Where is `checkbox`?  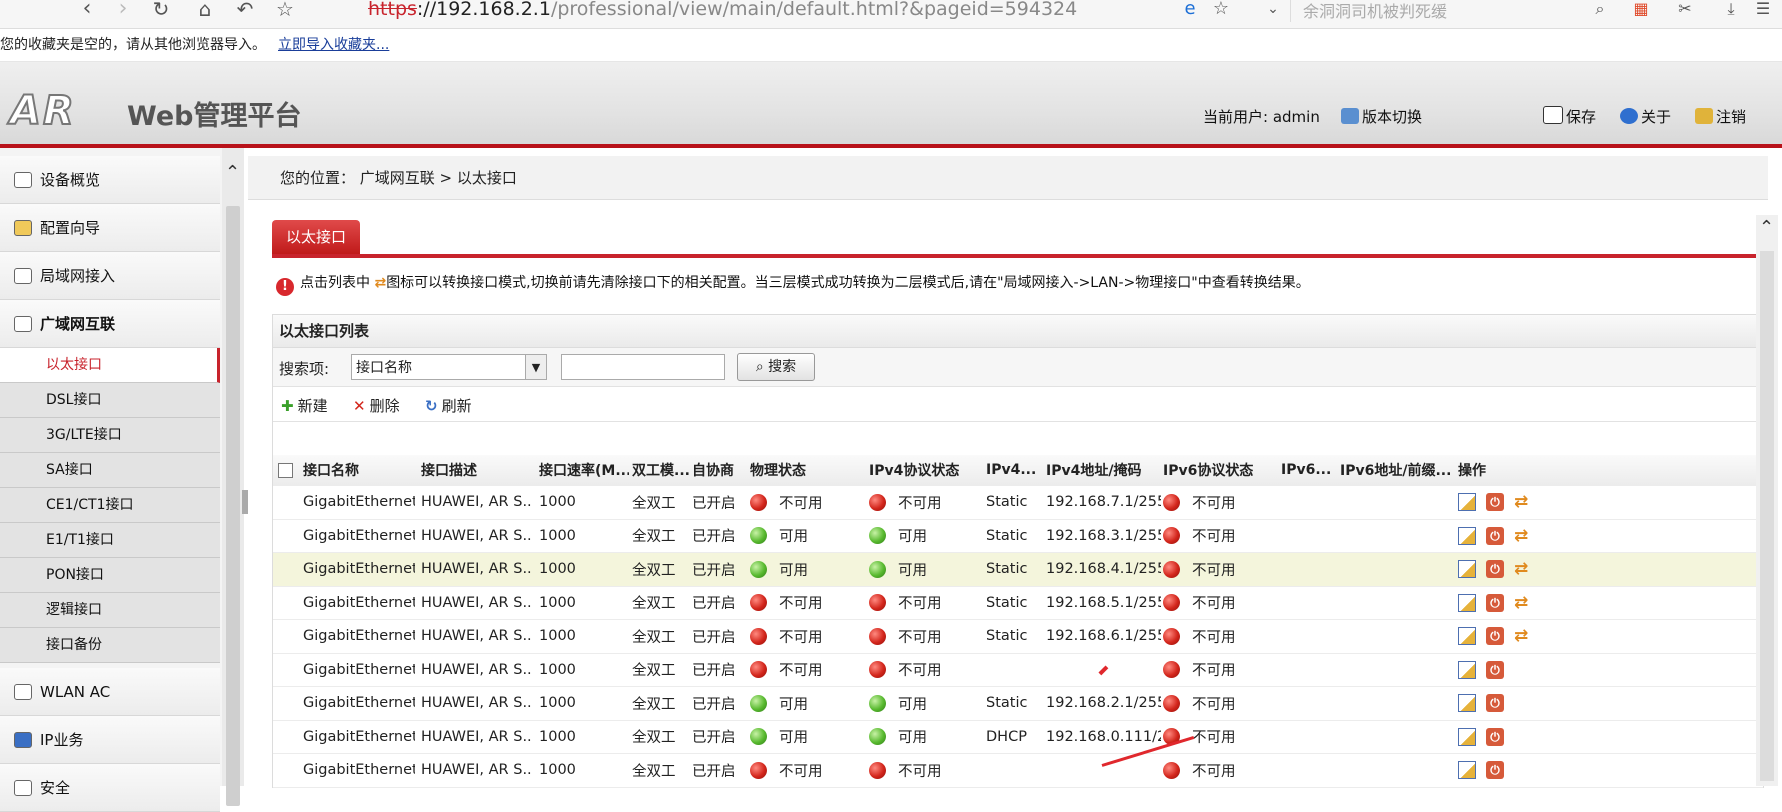 checkbox is located at coordinates (285, 470).